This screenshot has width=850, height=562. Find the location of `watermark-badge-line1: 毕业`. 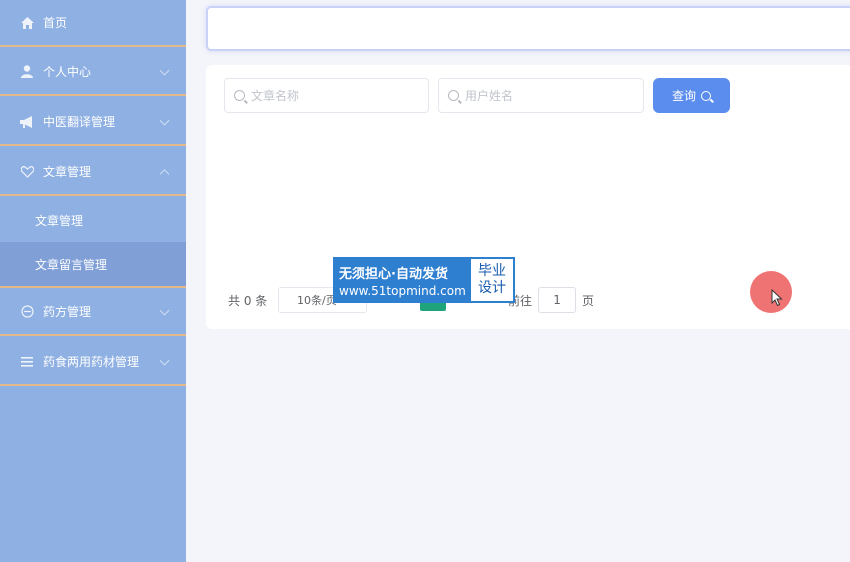

watermark-badge-line1: 毕业 is located at coordinates (492, 271).